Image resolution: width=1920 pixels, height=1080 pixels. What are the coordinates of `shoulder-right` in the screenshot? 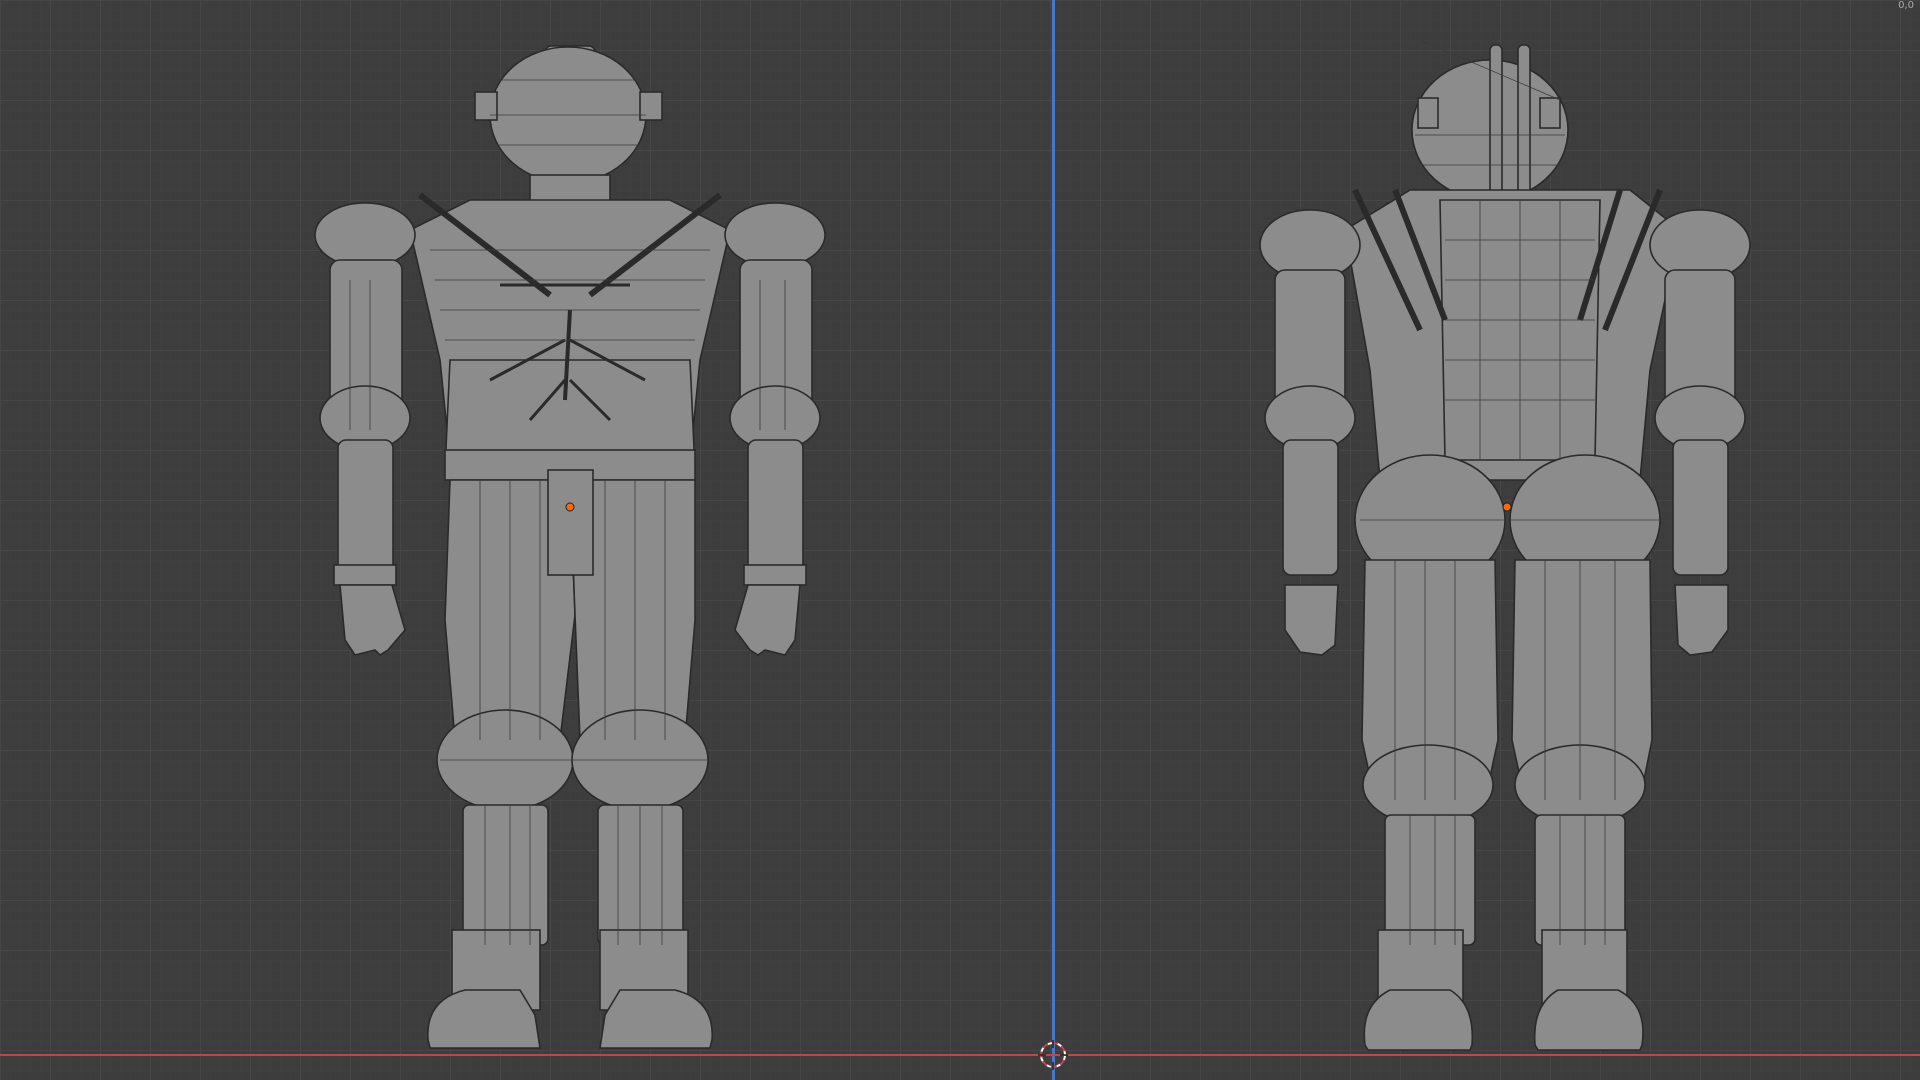 It's located at (775, 235).